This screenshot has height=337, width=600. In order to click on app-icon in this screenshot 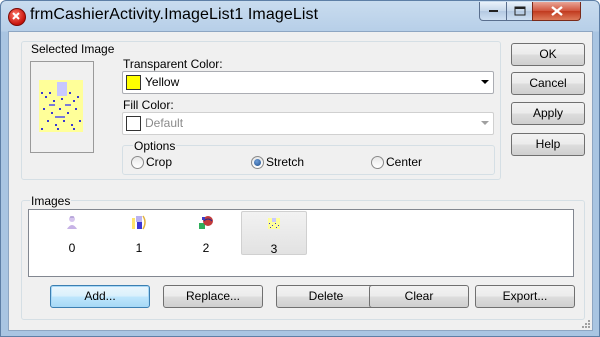, I will do `click(17, 17)`.